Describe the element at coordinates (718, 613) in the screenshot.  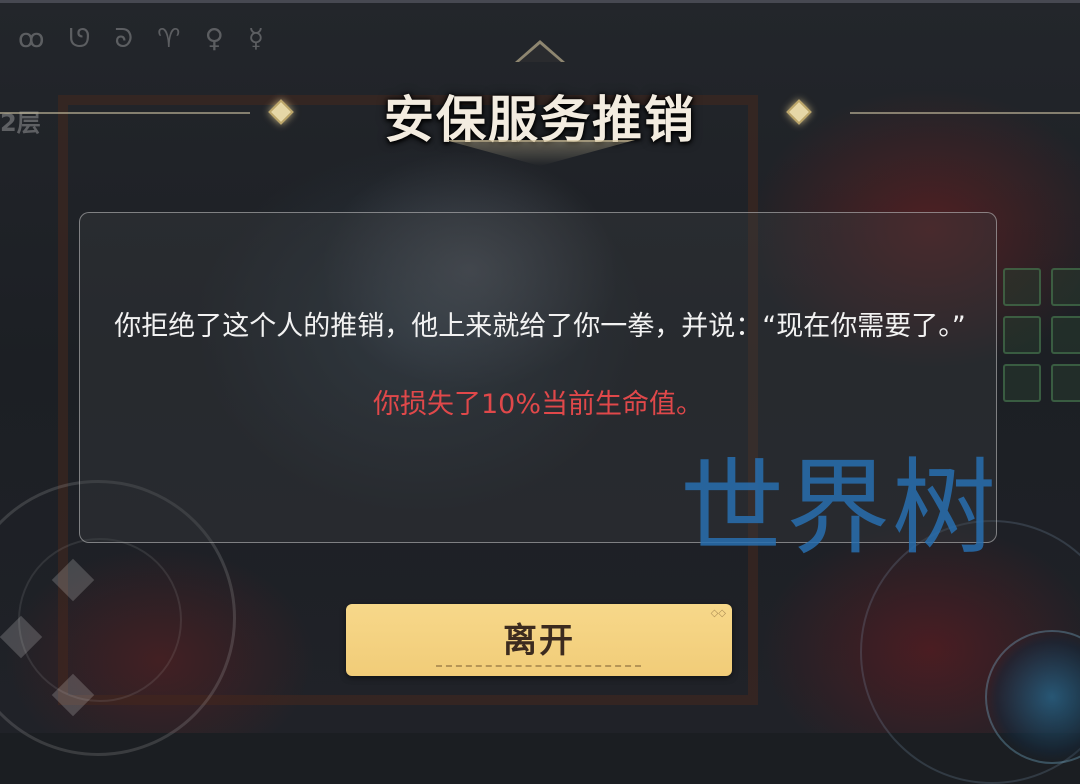
I see `button-corner-ornament-icon: ◇◇` at that location.